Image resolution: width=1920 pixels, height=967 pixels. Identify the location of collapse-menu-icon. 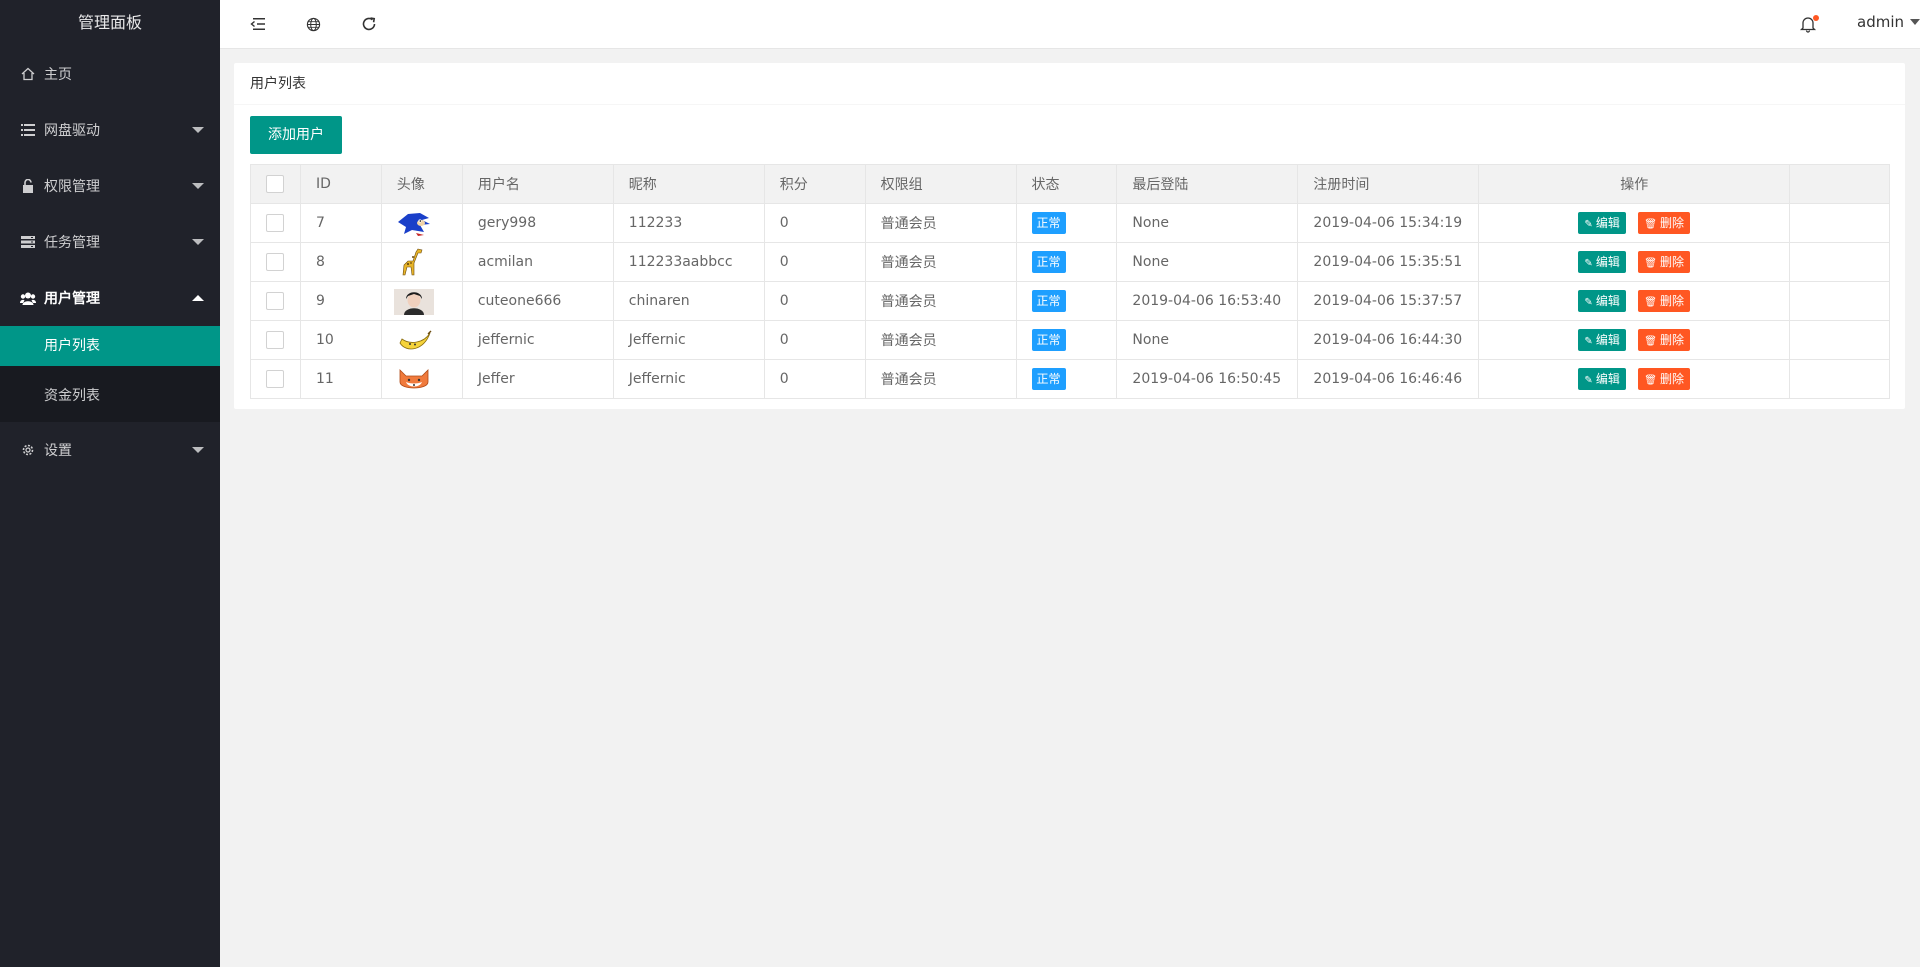
(257, 24).